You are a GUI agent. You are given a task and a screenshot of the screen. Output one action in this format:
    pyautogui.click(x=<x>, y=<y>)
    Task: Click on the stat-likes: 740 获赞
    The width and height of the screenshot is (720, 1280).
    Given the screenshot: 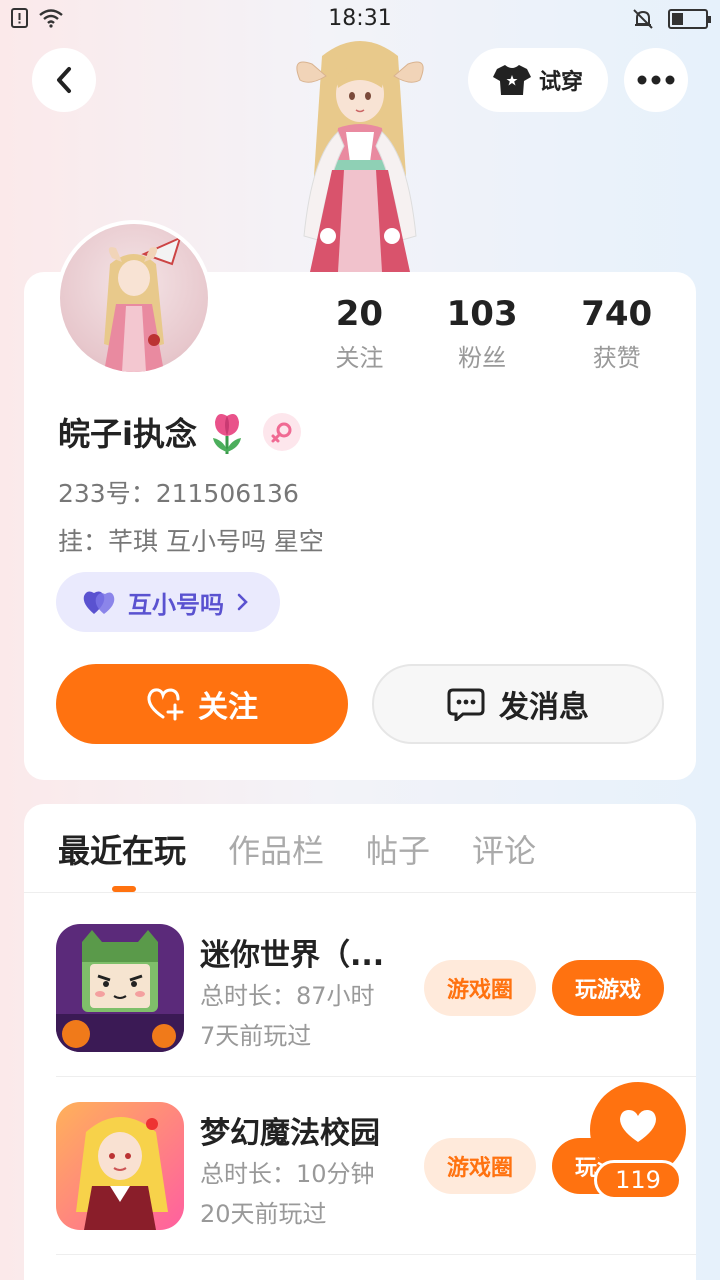 What is the action you would take?
    pyautogui.click(x=616, y=332)
    